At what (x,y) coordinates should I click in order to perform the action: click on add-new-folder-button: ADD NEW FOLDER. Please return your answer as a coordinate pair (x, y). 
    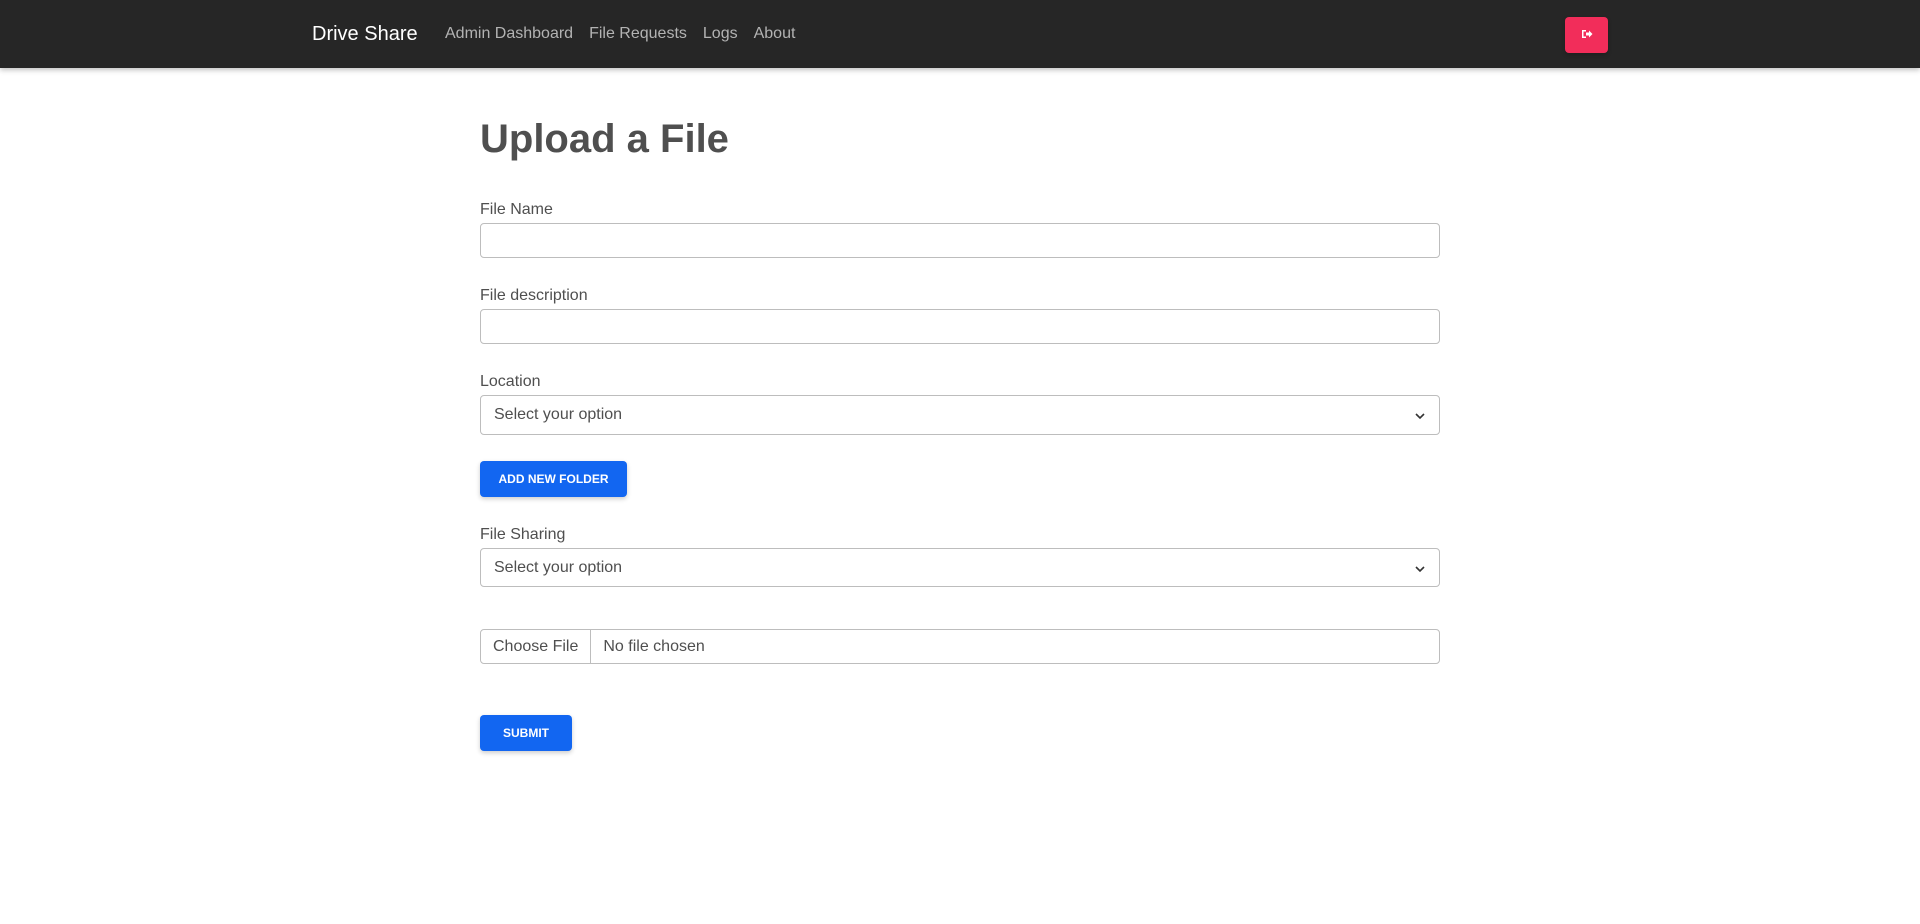
    Looking at the image, I should click on (553, 479).